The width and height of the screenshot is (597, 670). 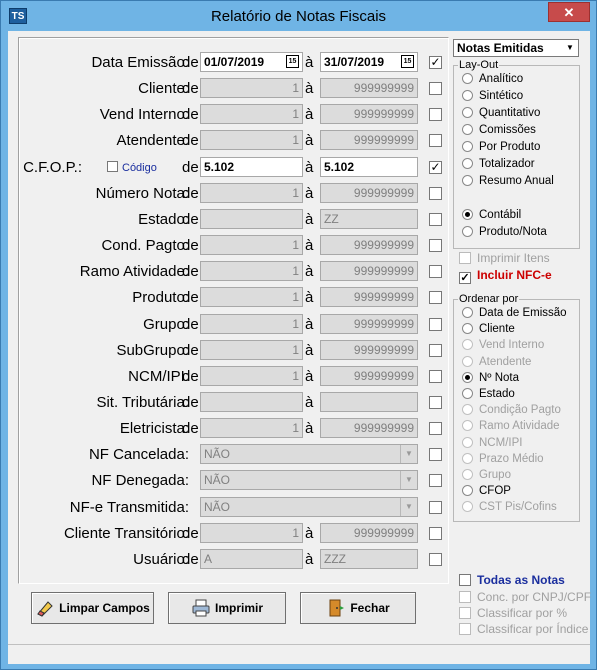 What do you see at coordinates (505, 276) in the screenshot?
I see `incluir-nfce-checkbox: ✓ Incluir NFC-e` at bounding box center [505, 276].